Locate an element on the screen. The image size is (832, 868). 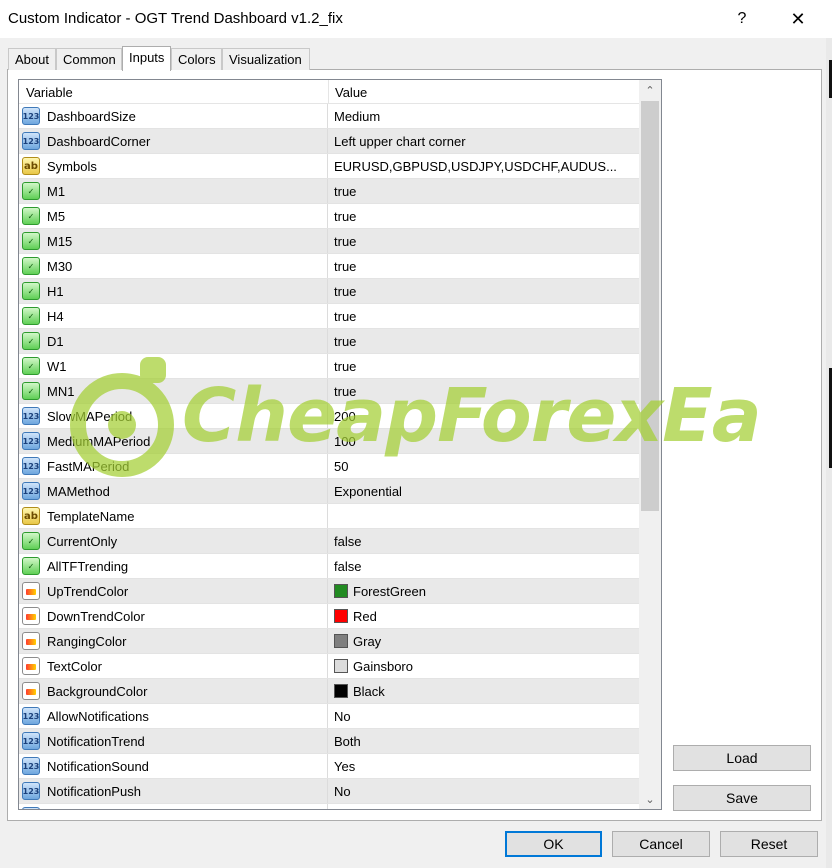
value-cell: 50 is located at coordinates (484, 466).